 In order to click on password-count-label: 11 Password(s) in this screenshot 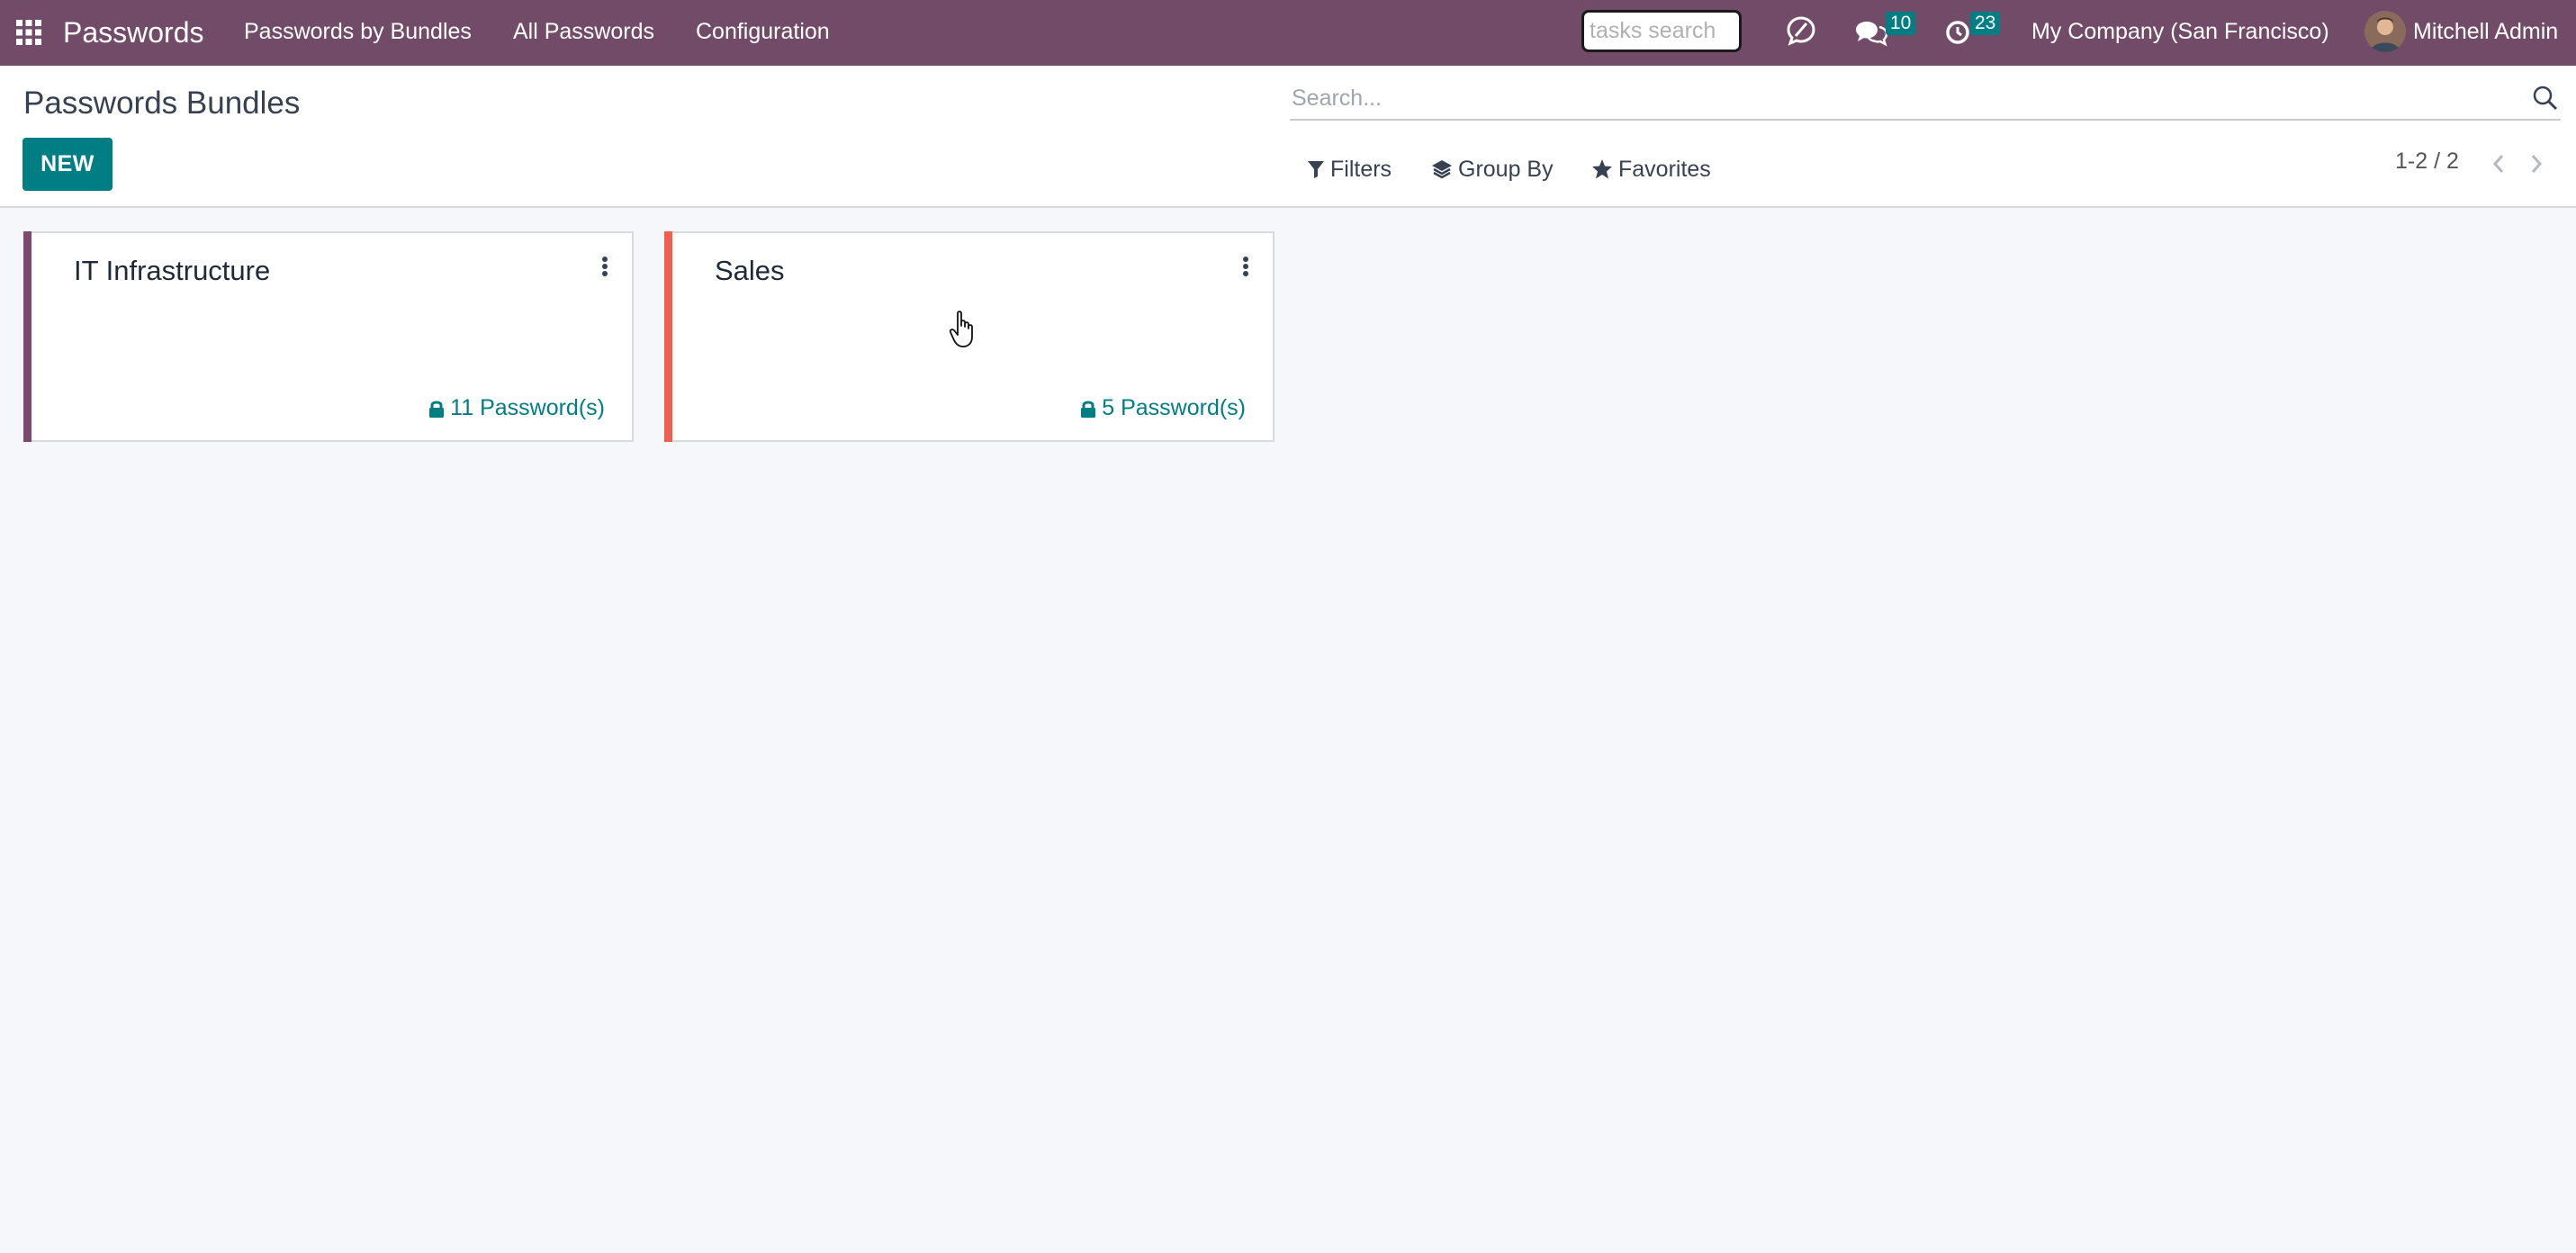, I will do `click(527, 408)`.